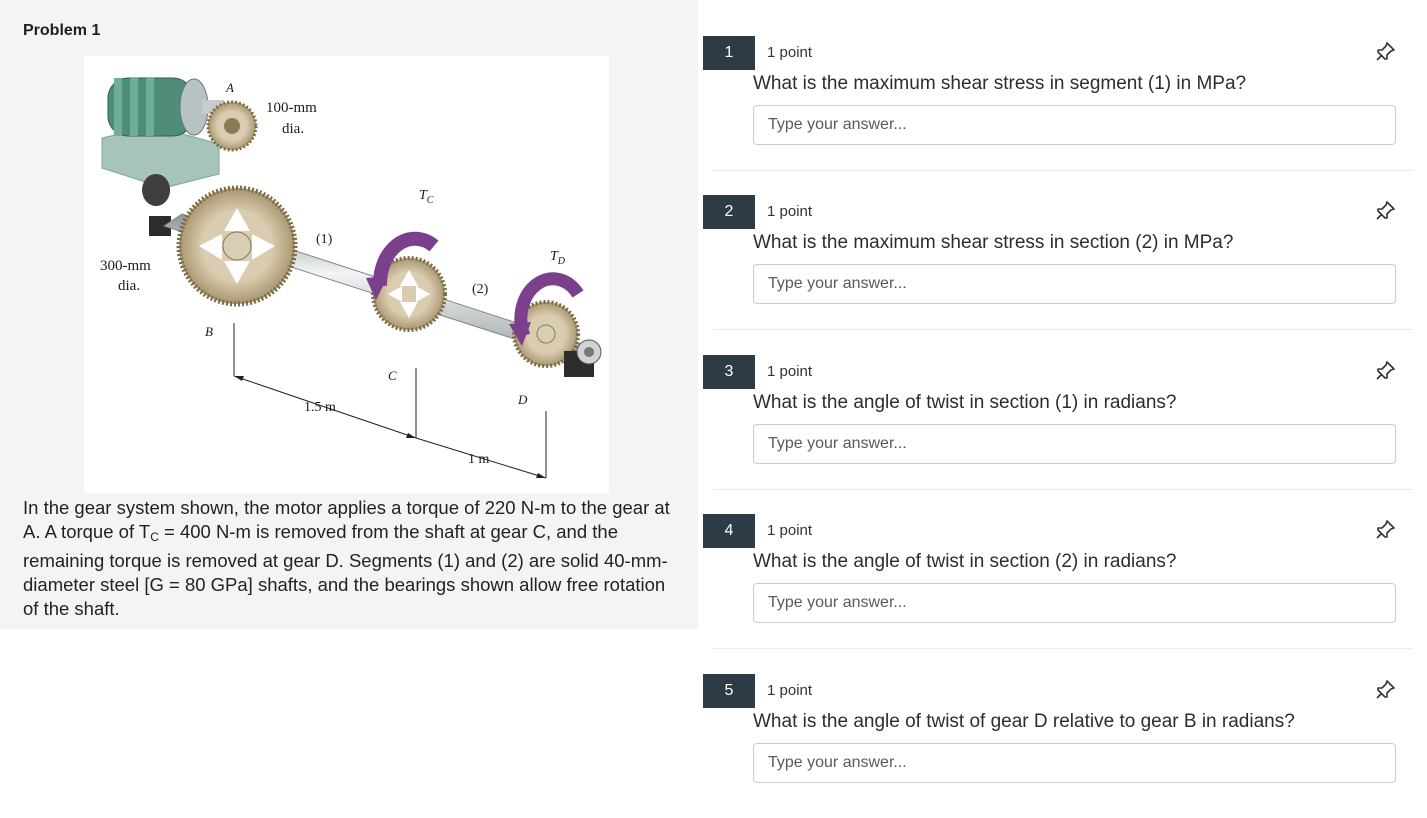 The width and height of the screenshot is (1427, 818). What do you see at coordinates (293, 129) in the screenshot?
I see `label-dia-1: dia.` at bounding box center [293, 129].